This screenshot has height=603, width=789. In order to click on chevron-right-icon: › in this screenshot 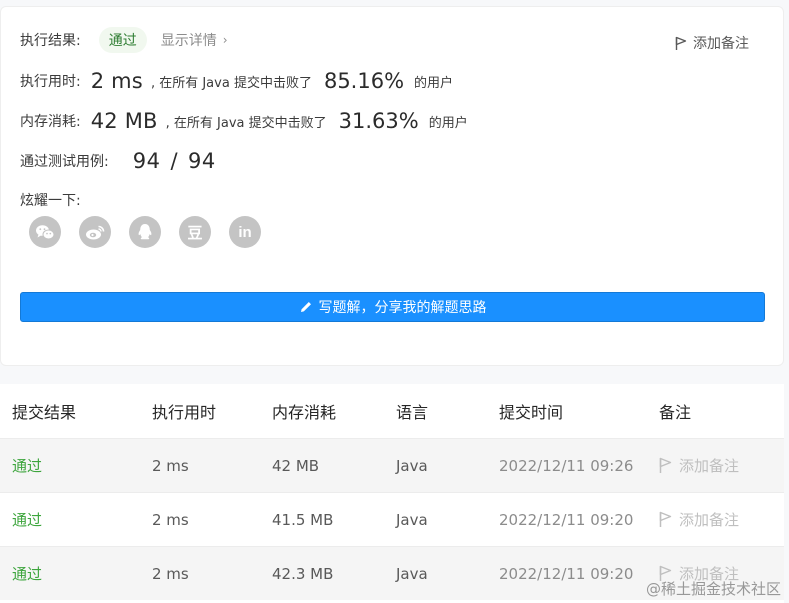, I will do `click(225, 40)`.